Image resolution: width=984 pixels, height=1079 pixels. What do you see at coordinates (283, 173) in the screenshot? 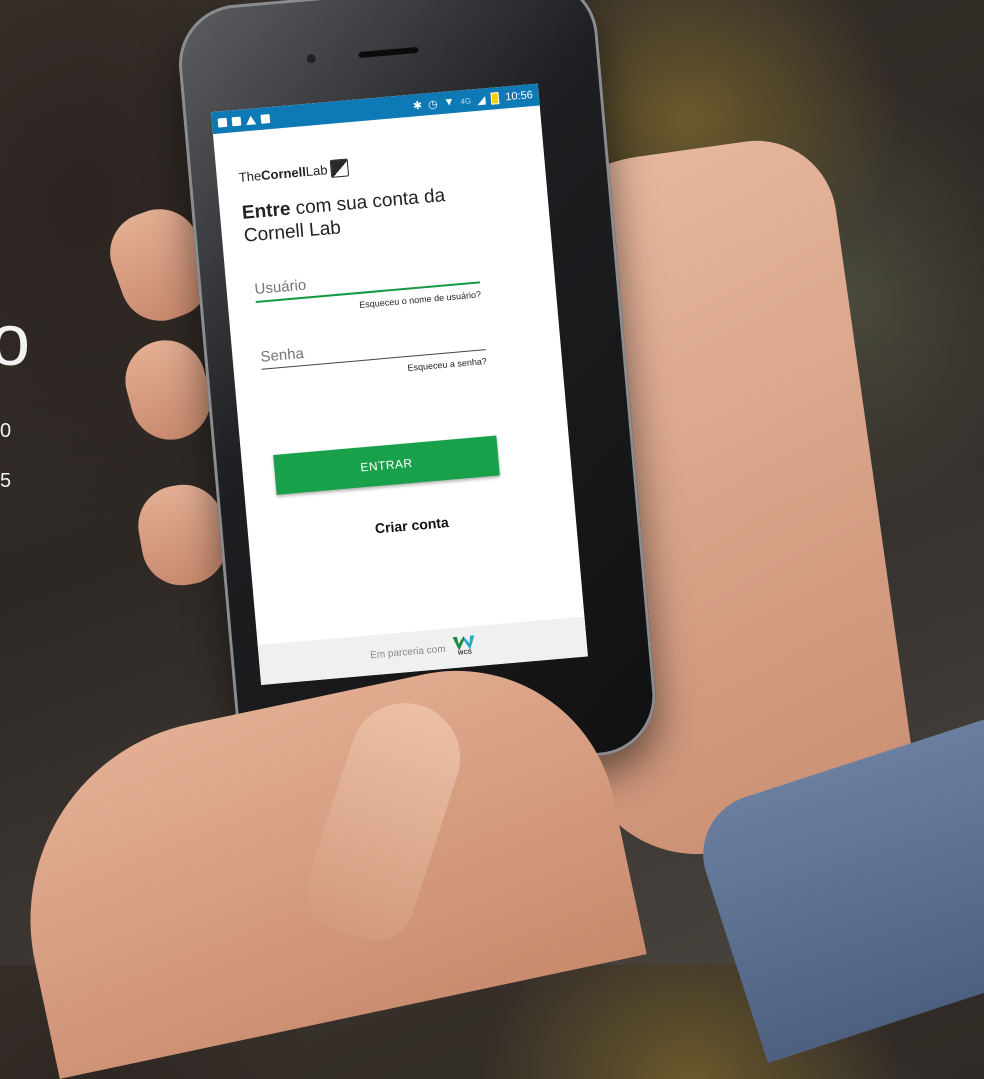
I see `logo-bold: Cornell` at bounding box center [283, 173].